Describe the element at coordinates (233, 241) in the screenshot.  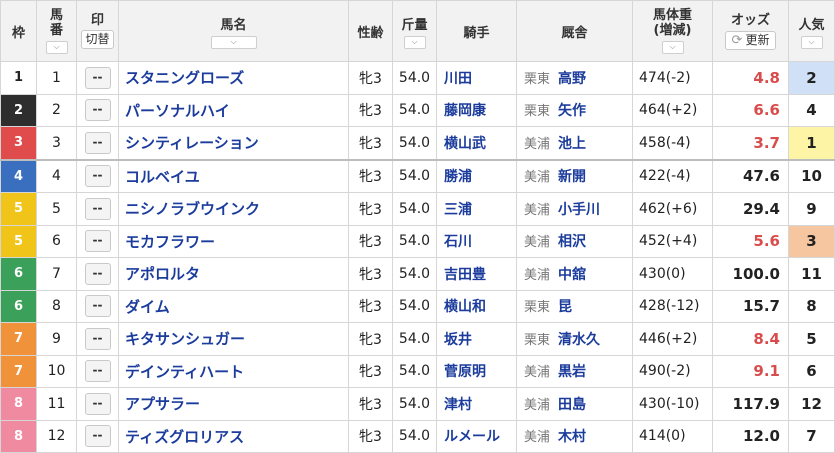
I see `horse-name-link: モカフラワー` at that location.